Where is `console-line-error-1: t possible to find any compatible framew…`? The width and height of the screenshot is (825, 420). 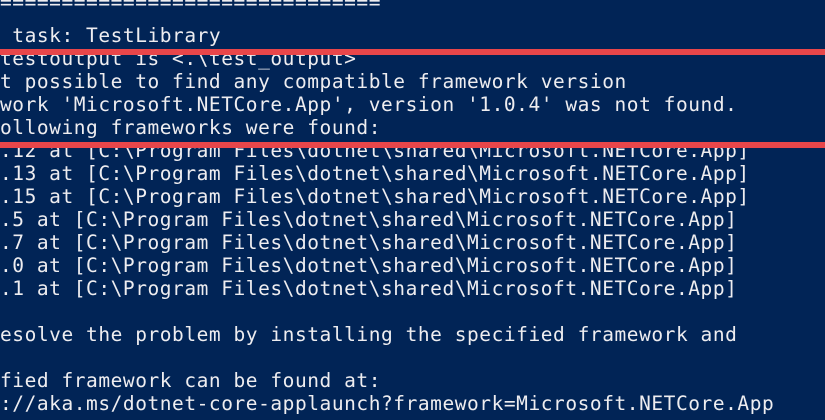 console-line-error-1: t possible to find any compatible framew… is located at coordinates (313, 81).